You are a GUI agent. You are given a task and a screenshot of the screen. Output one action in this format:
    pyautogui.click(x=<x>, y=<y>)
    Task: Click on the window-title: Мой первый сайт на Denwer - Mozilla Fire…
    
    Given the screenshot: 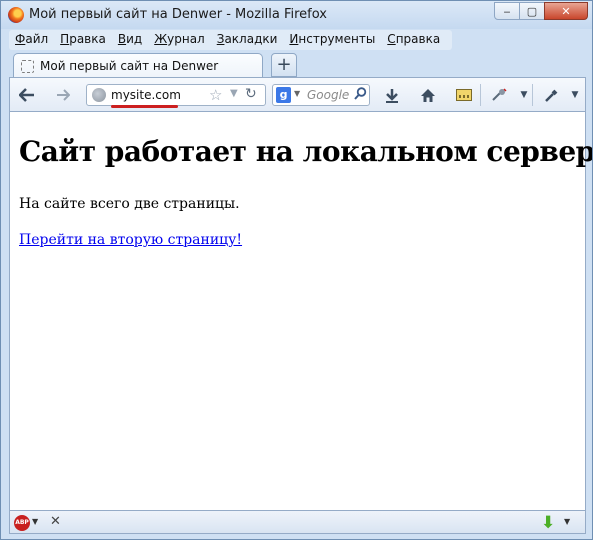 What is the action you would take?
    pyautogui.click(x=178, y=14)
    